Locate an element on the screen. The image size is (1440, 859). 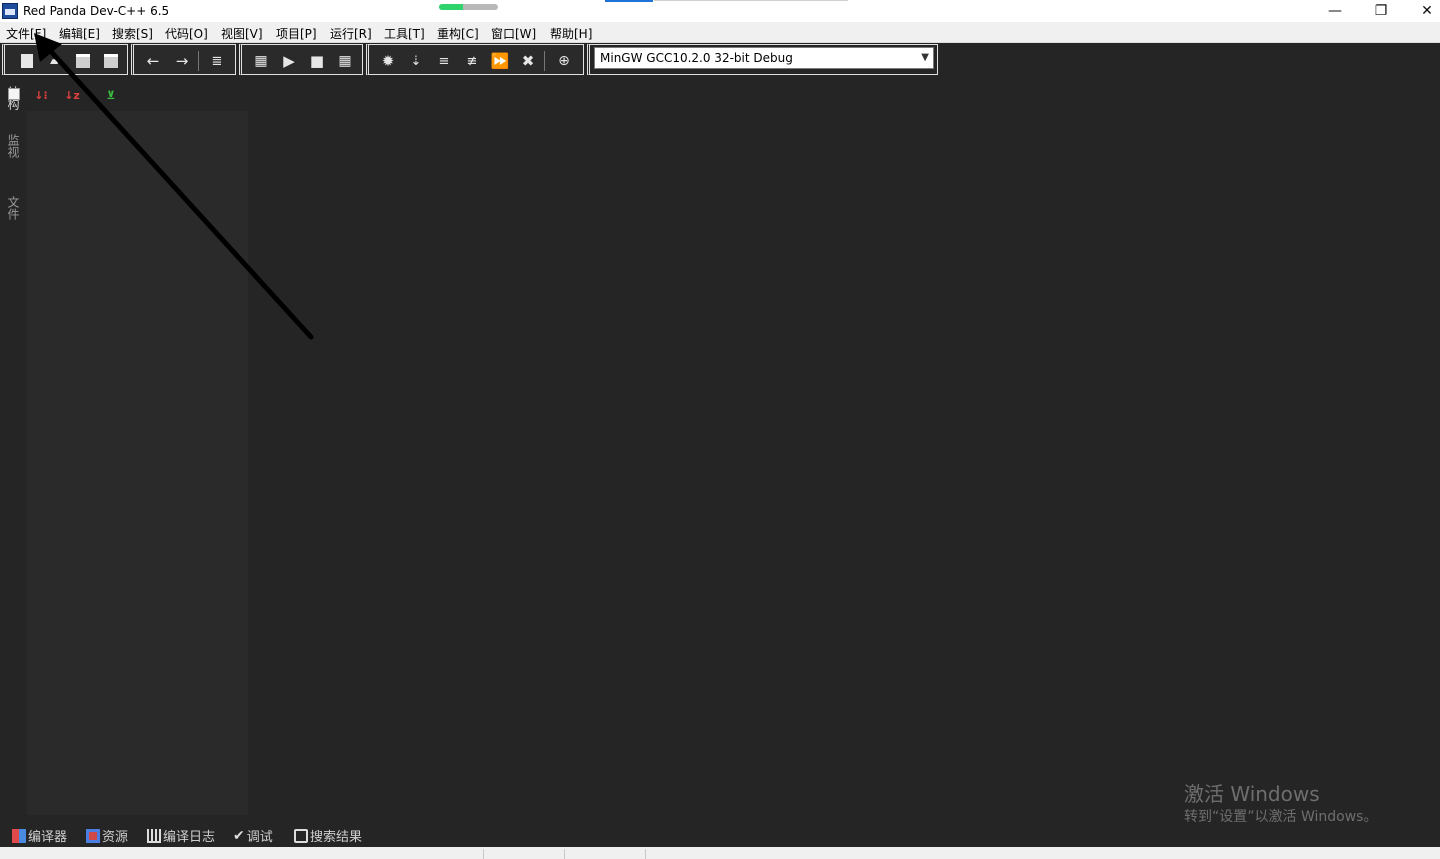
navigation-toolbar-group: ← → ≣ is located at coordinates (183, 59).